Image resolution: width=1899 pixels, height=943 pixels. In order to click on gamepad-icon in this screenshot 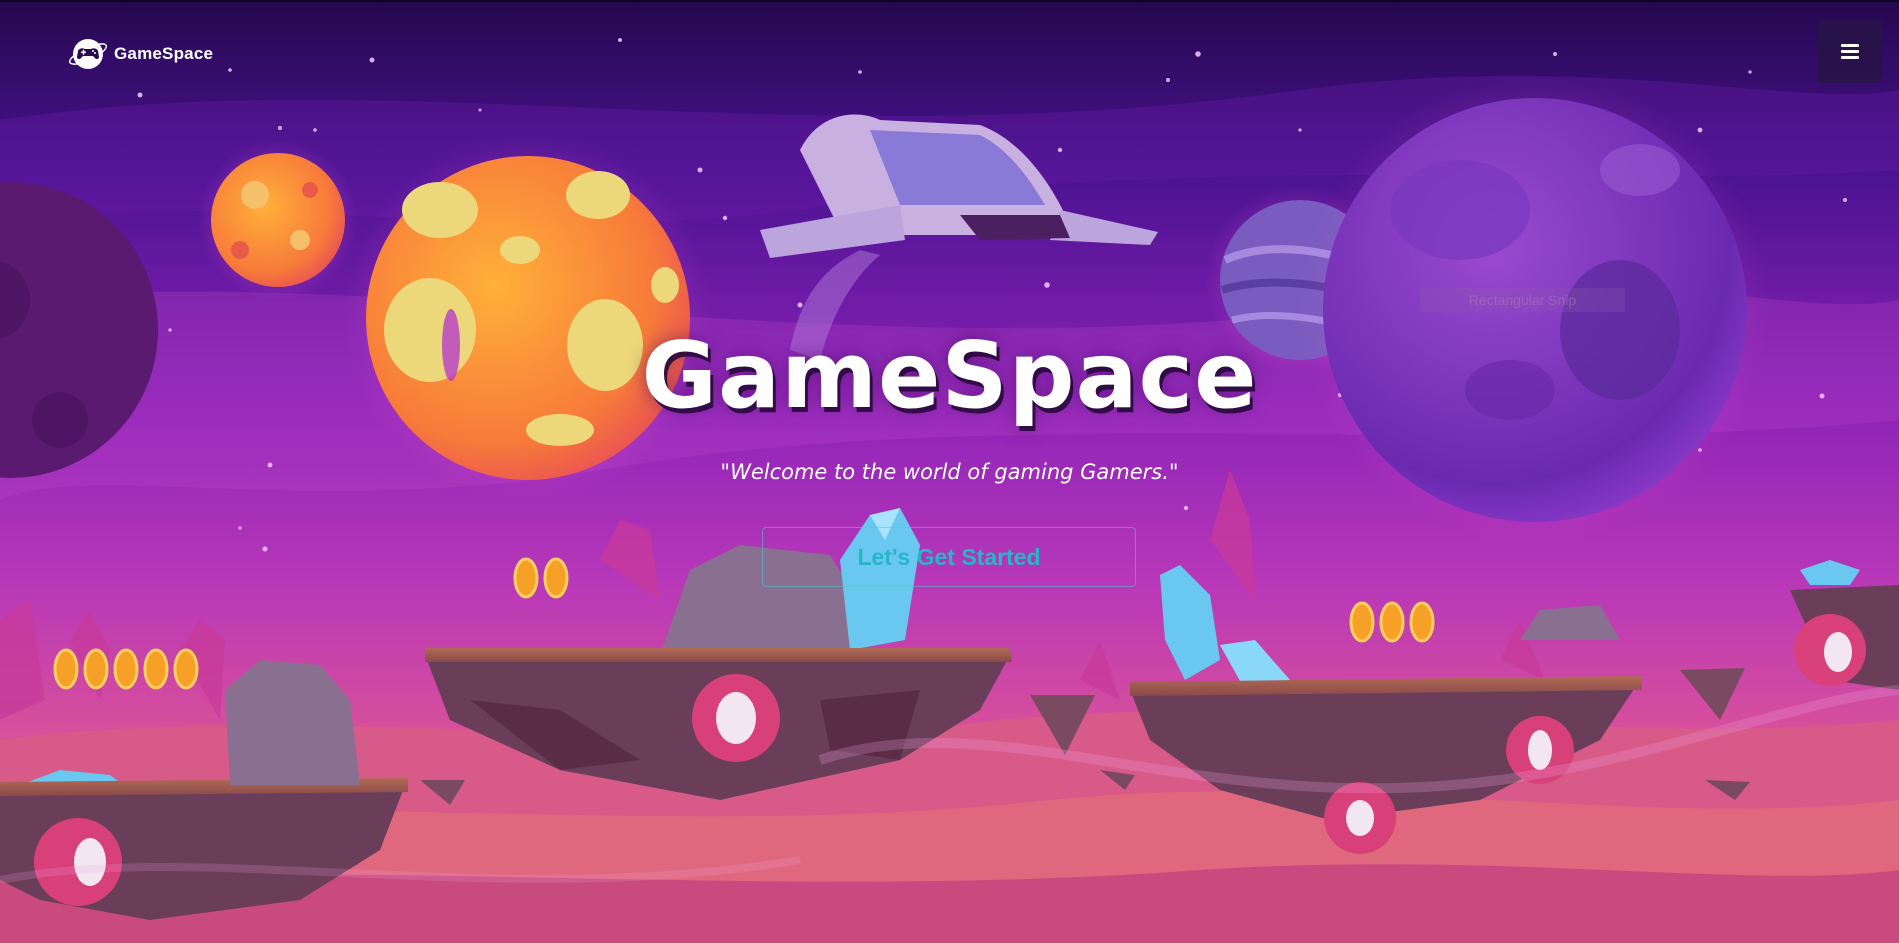, I will do `click(88, 54)`.